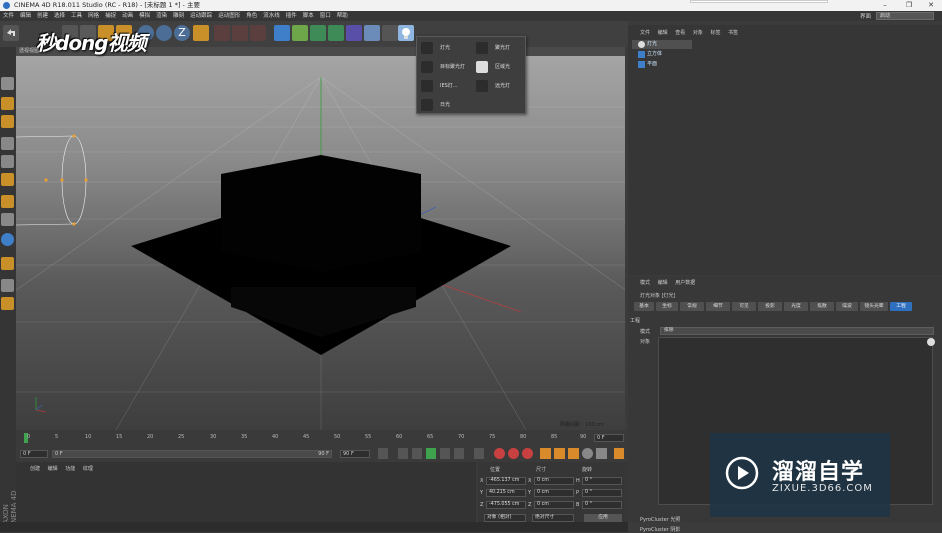  What do you see at coordinates (34, 454) in the screenshot?
I see `current-frame-field: 0 F` at bounding box center [34, 454].